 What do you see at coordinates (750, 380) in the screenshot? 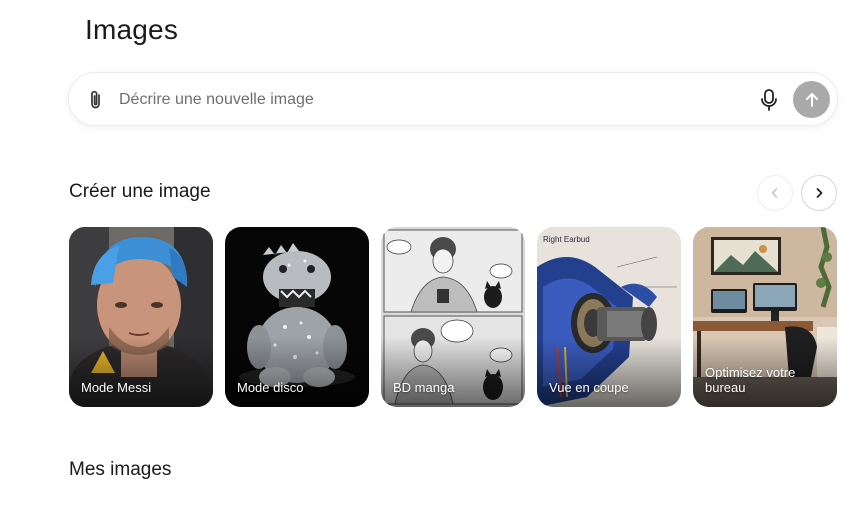
I see `card-label: Optimisez votre bureau` at bounding box center [750, 380].